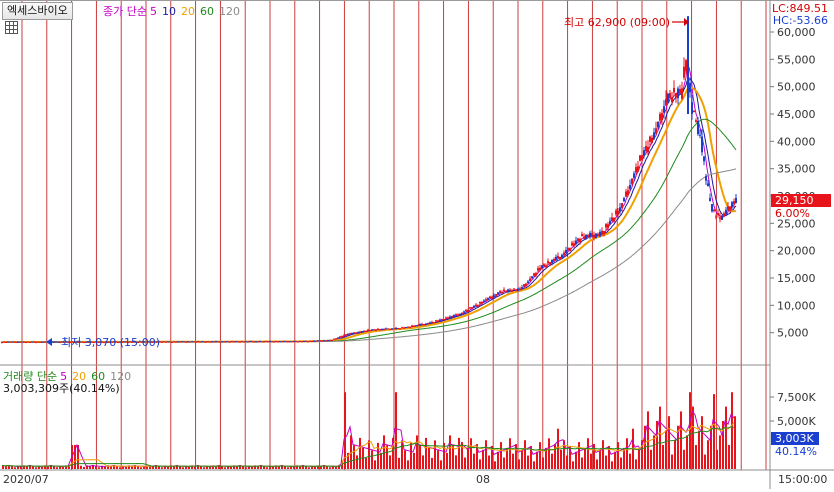  Describe the element at coordinates (796, 114) in the screenshot. I see `price-tick-label: 45,000` at that location.